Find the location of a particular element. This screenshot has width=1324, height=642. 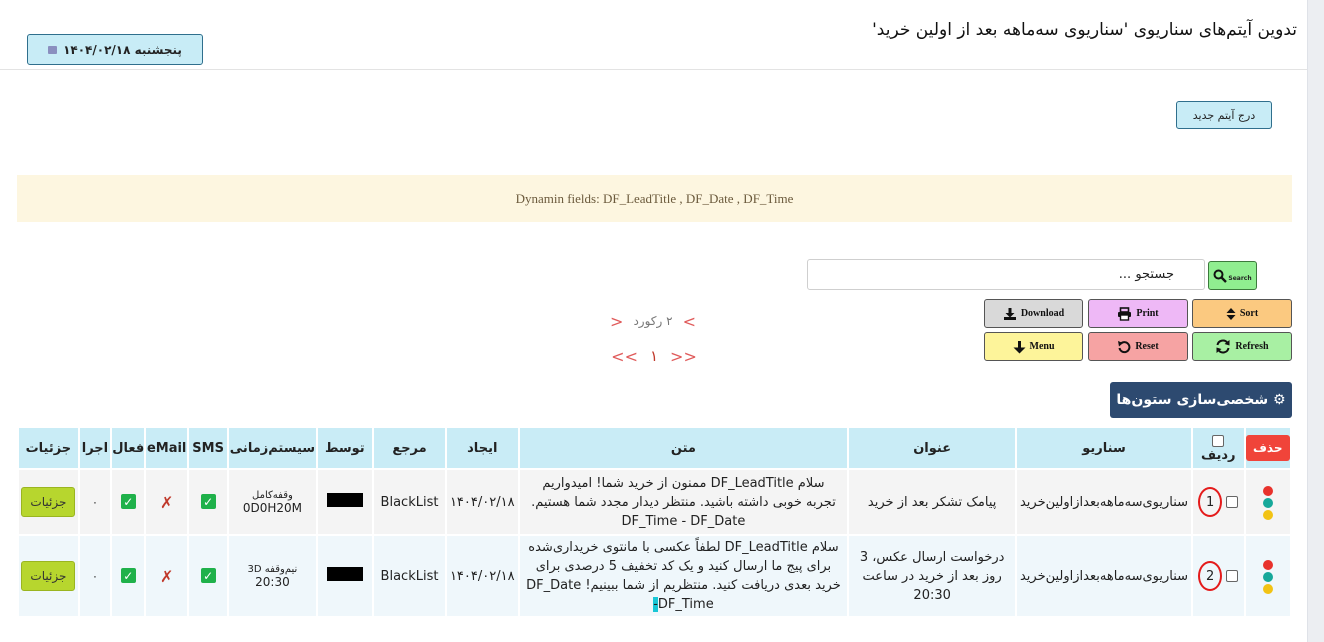

col-run: اجرا is located at coordinates (95, 448).